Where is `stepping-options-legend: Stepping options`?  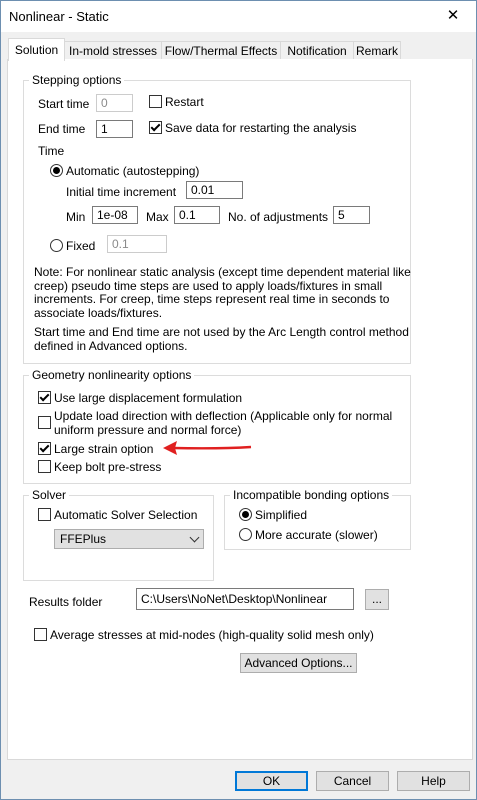
stepping-options-legend: Stepping options is located at coordinates (77, 80).